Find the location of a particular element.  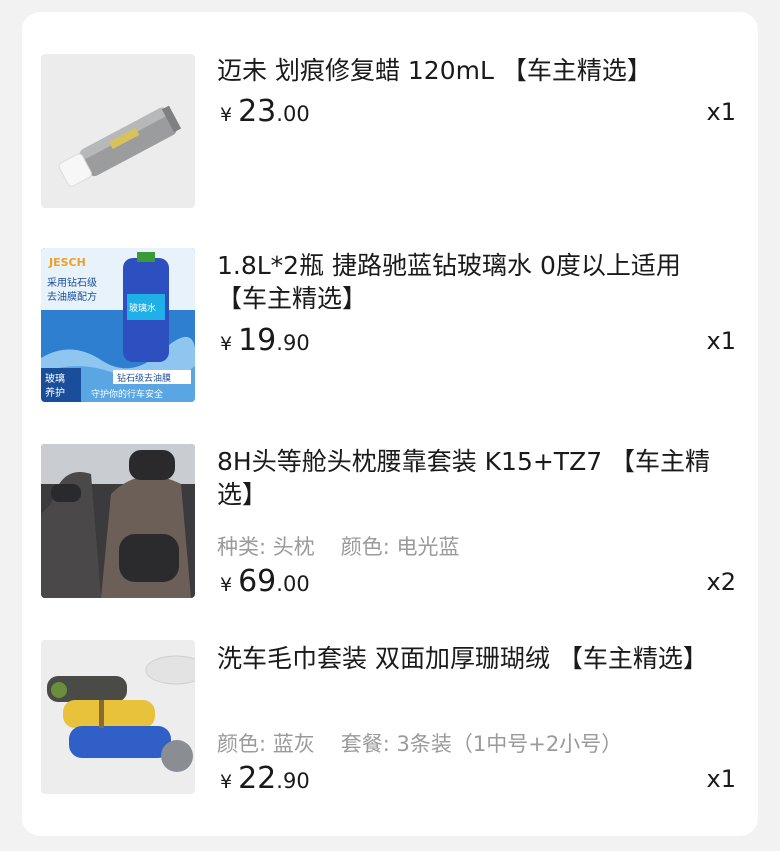

spec-value: 蓝灰 is located at coordinates (293, 744).